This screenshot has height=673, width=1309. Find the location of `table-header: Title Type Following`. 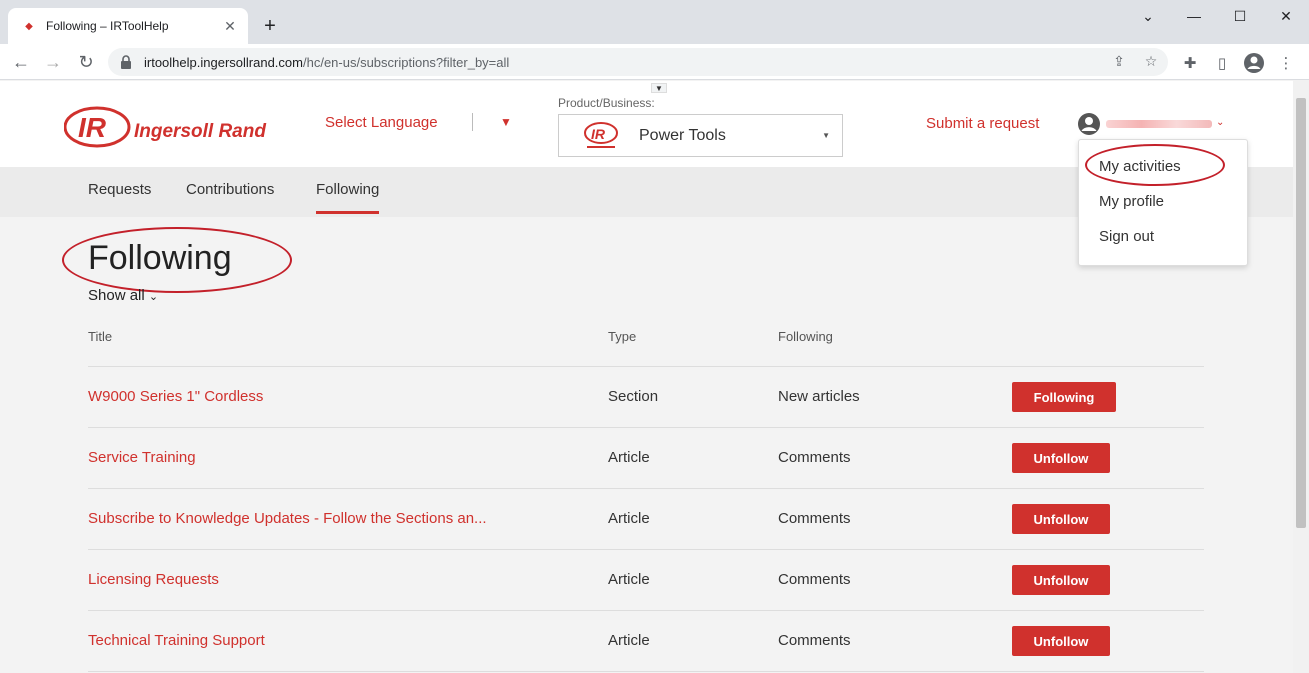

table-header: Title Type Following is located at coordinates (646, 344).